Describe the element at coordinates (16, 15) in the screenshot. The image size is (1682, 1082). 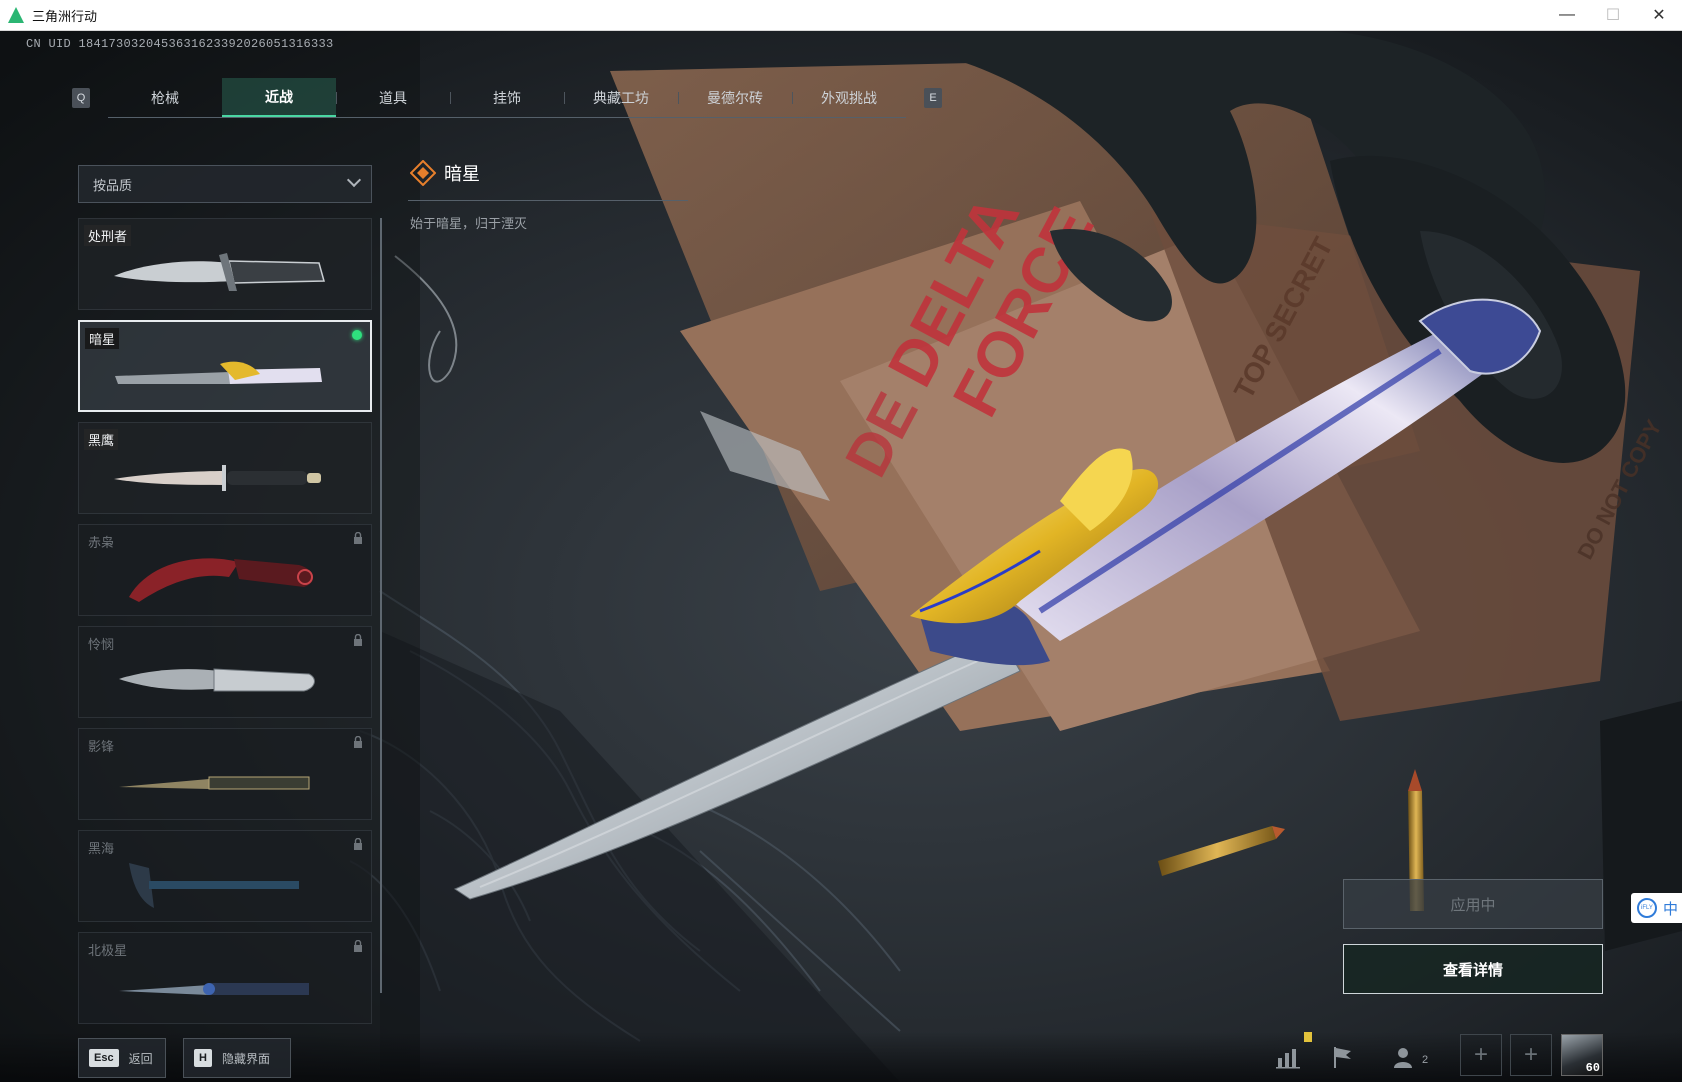
I see `app-logo-icon` at that location.